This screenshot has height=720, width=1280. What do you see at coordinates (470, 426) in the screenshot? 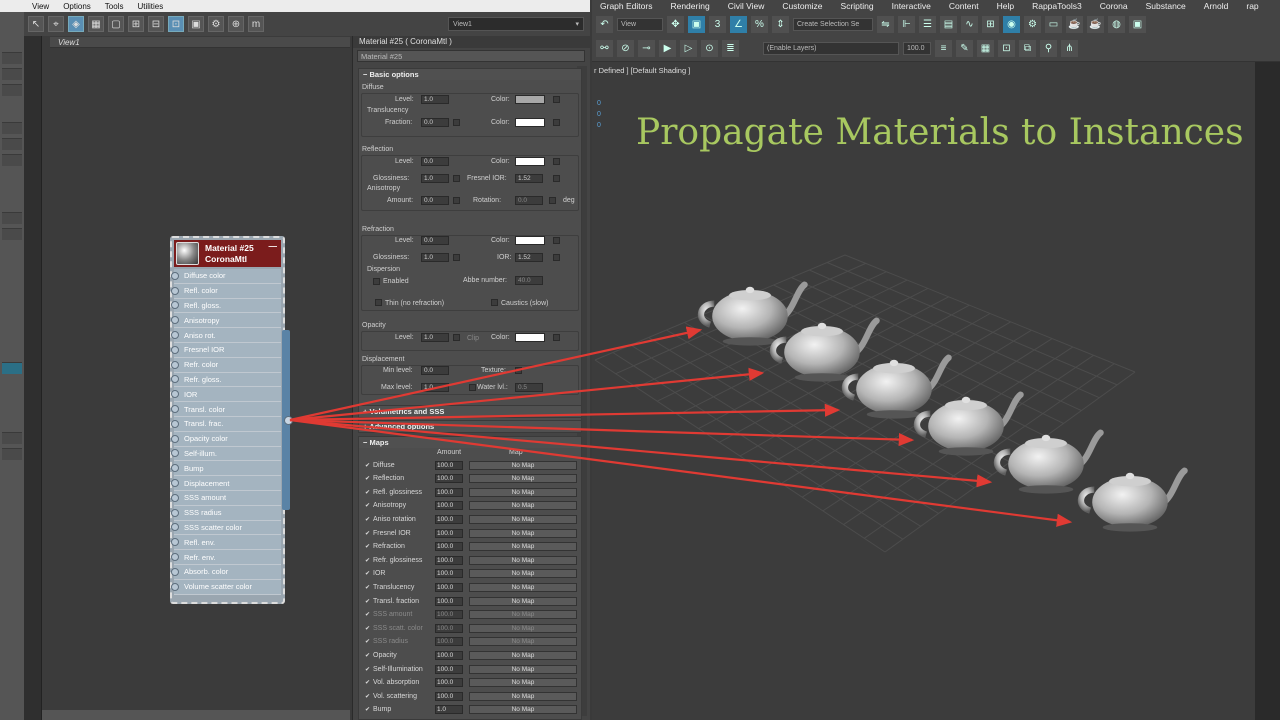
I see `rollout-header: + Advanced options` at bounding box center [470, 426].